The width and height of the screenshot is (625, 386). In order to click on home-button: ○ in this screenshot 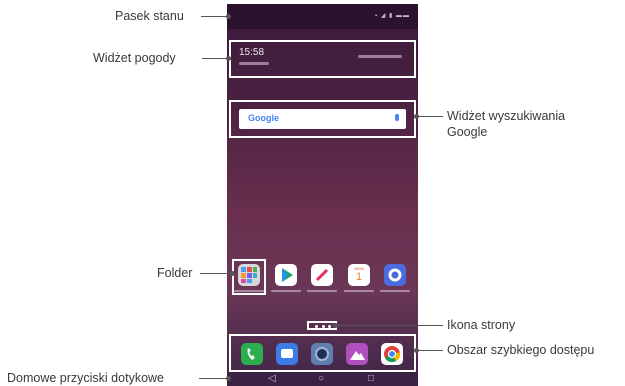, I will do `click(321, 378)`.